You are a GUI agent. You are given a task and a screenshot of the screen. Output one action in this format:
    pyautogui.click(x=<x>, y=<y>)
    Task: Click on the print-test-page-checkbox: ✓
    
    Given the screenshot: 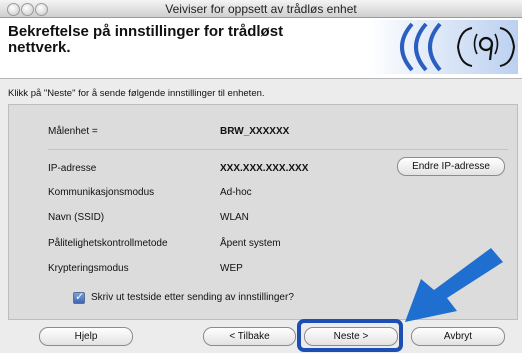 What is the action you would take?
    pyautogui.click(x=79, y=297)
    